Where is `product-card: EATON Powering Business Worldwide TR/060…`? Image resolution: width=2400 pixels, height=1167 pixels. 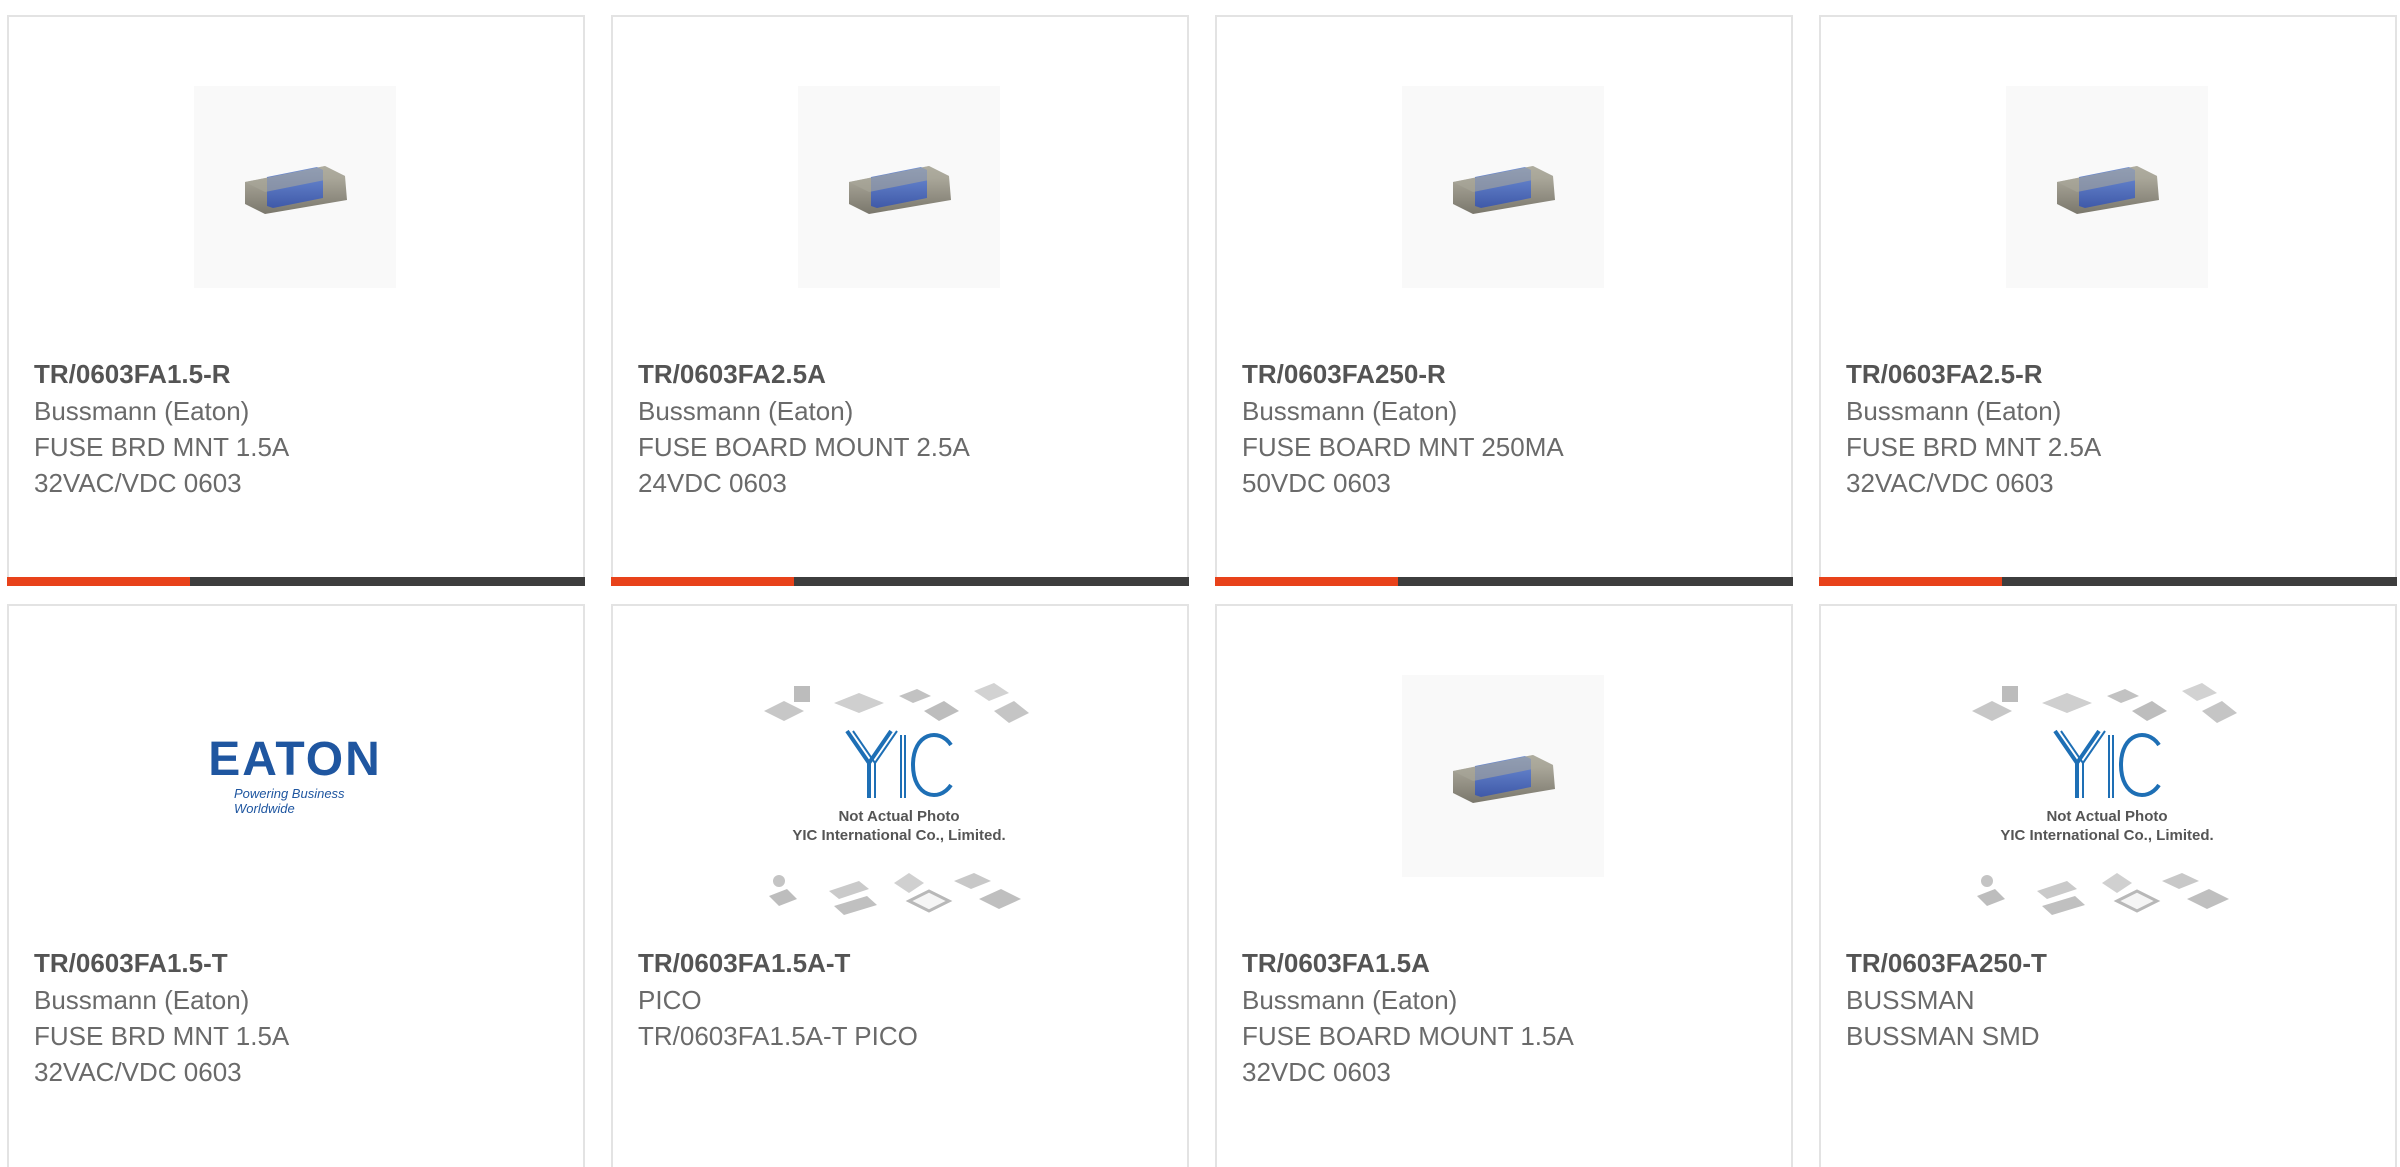 product-card: EATON Powering Business Worldwide TR/060… is located at coordinates (296, 885).